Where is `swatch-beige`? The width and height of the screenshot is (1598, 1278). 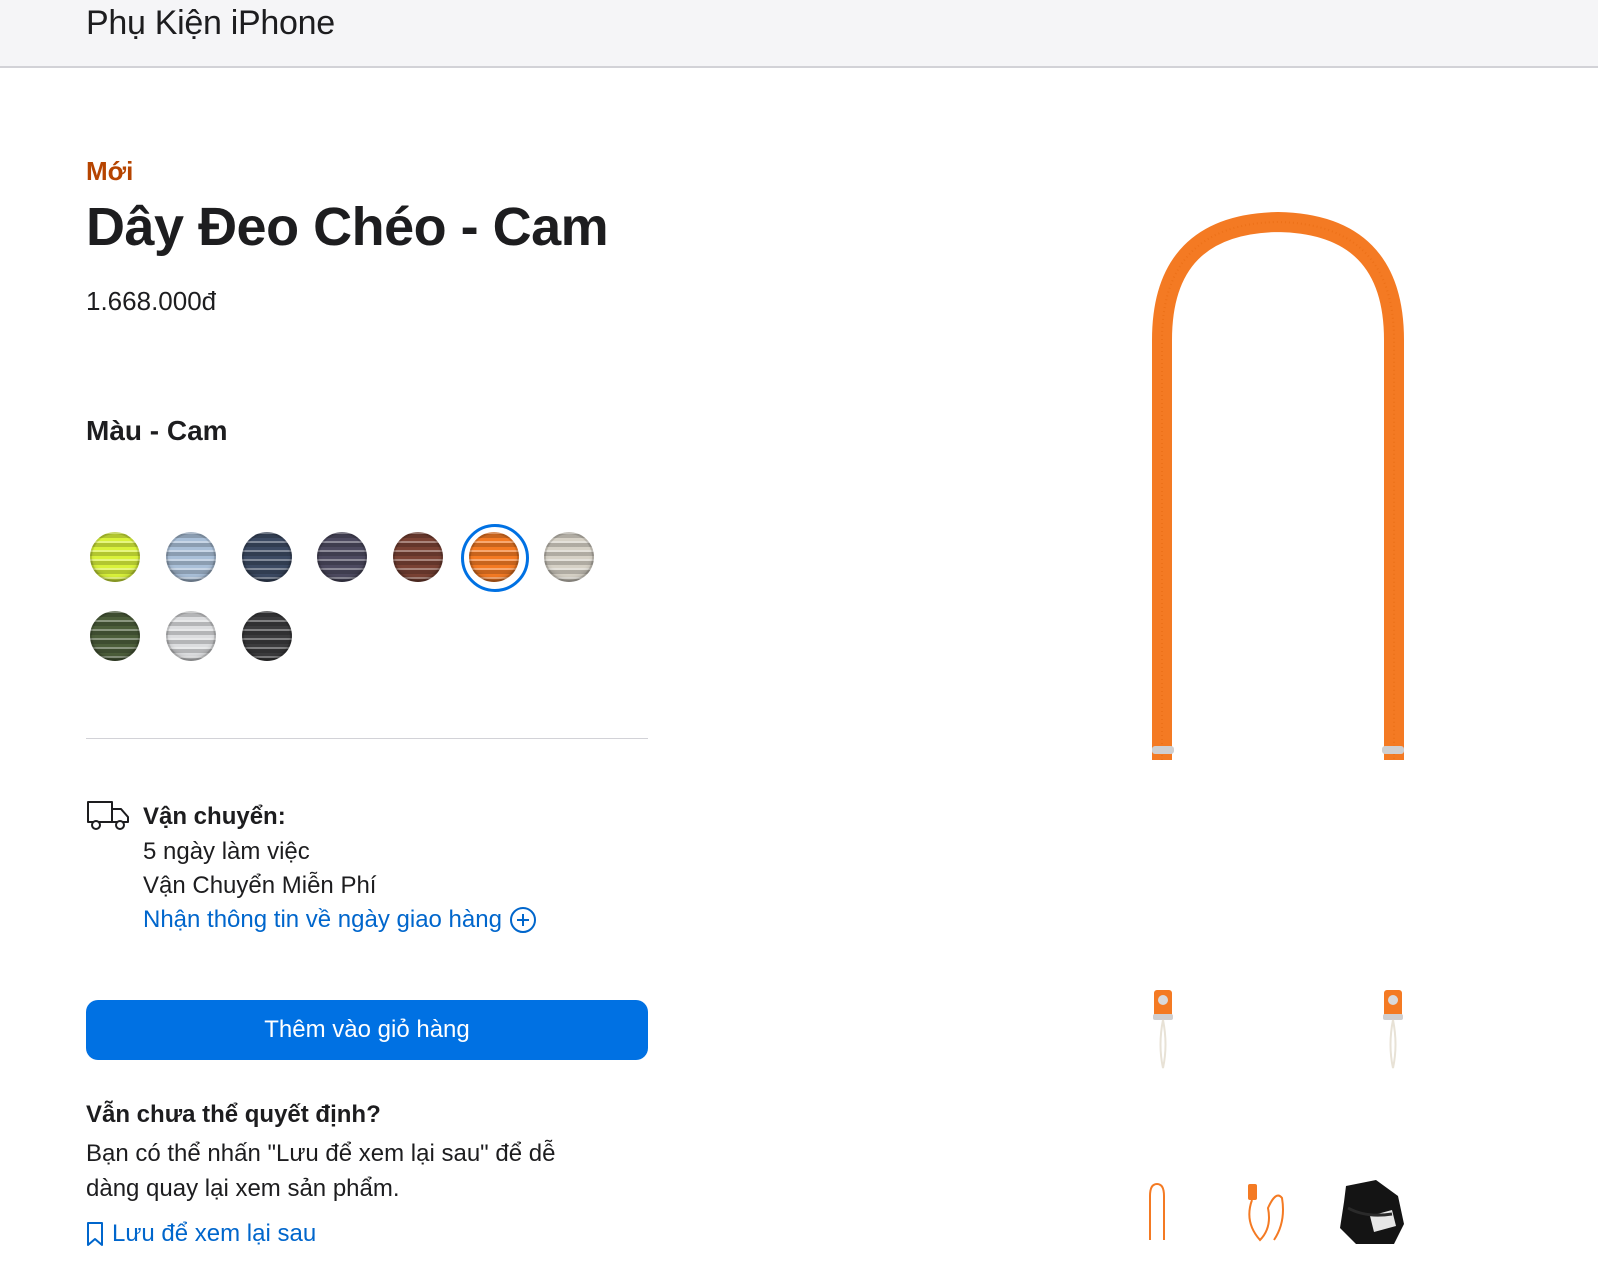
swatch-beige is located at coordinates (569, 557).